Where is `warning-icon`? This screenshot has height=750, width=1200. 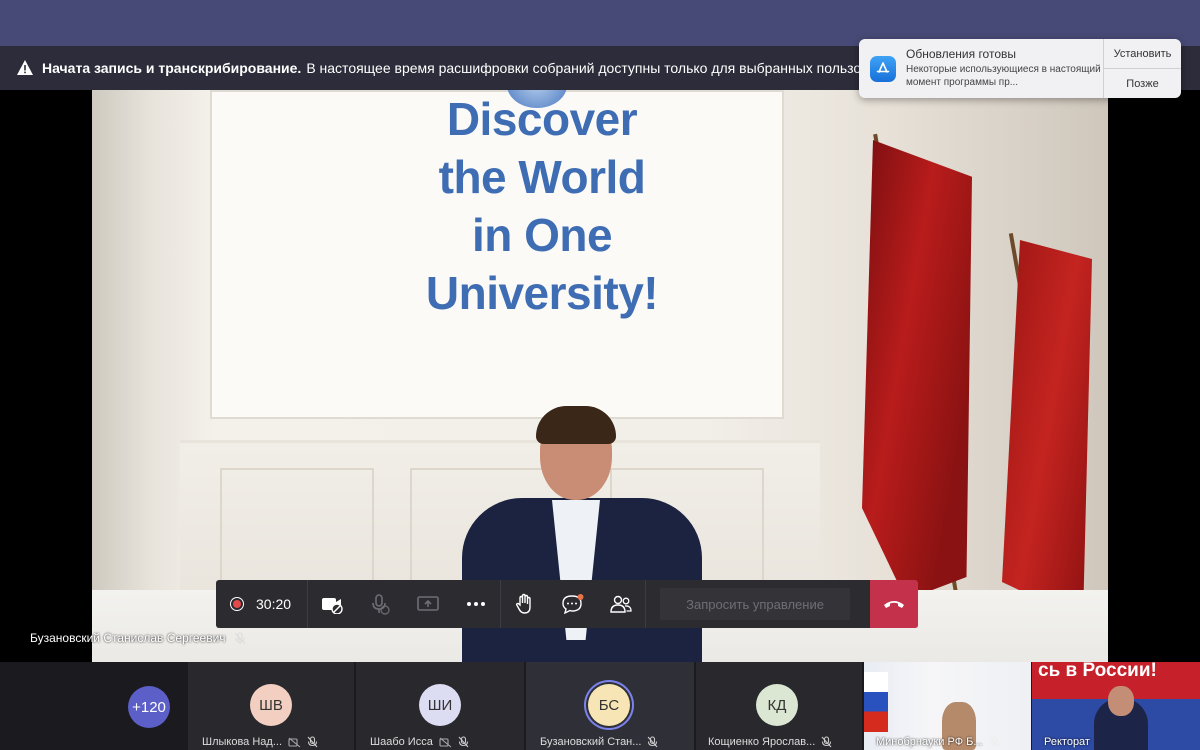
warning-icon is located at coordinates (25, 67).